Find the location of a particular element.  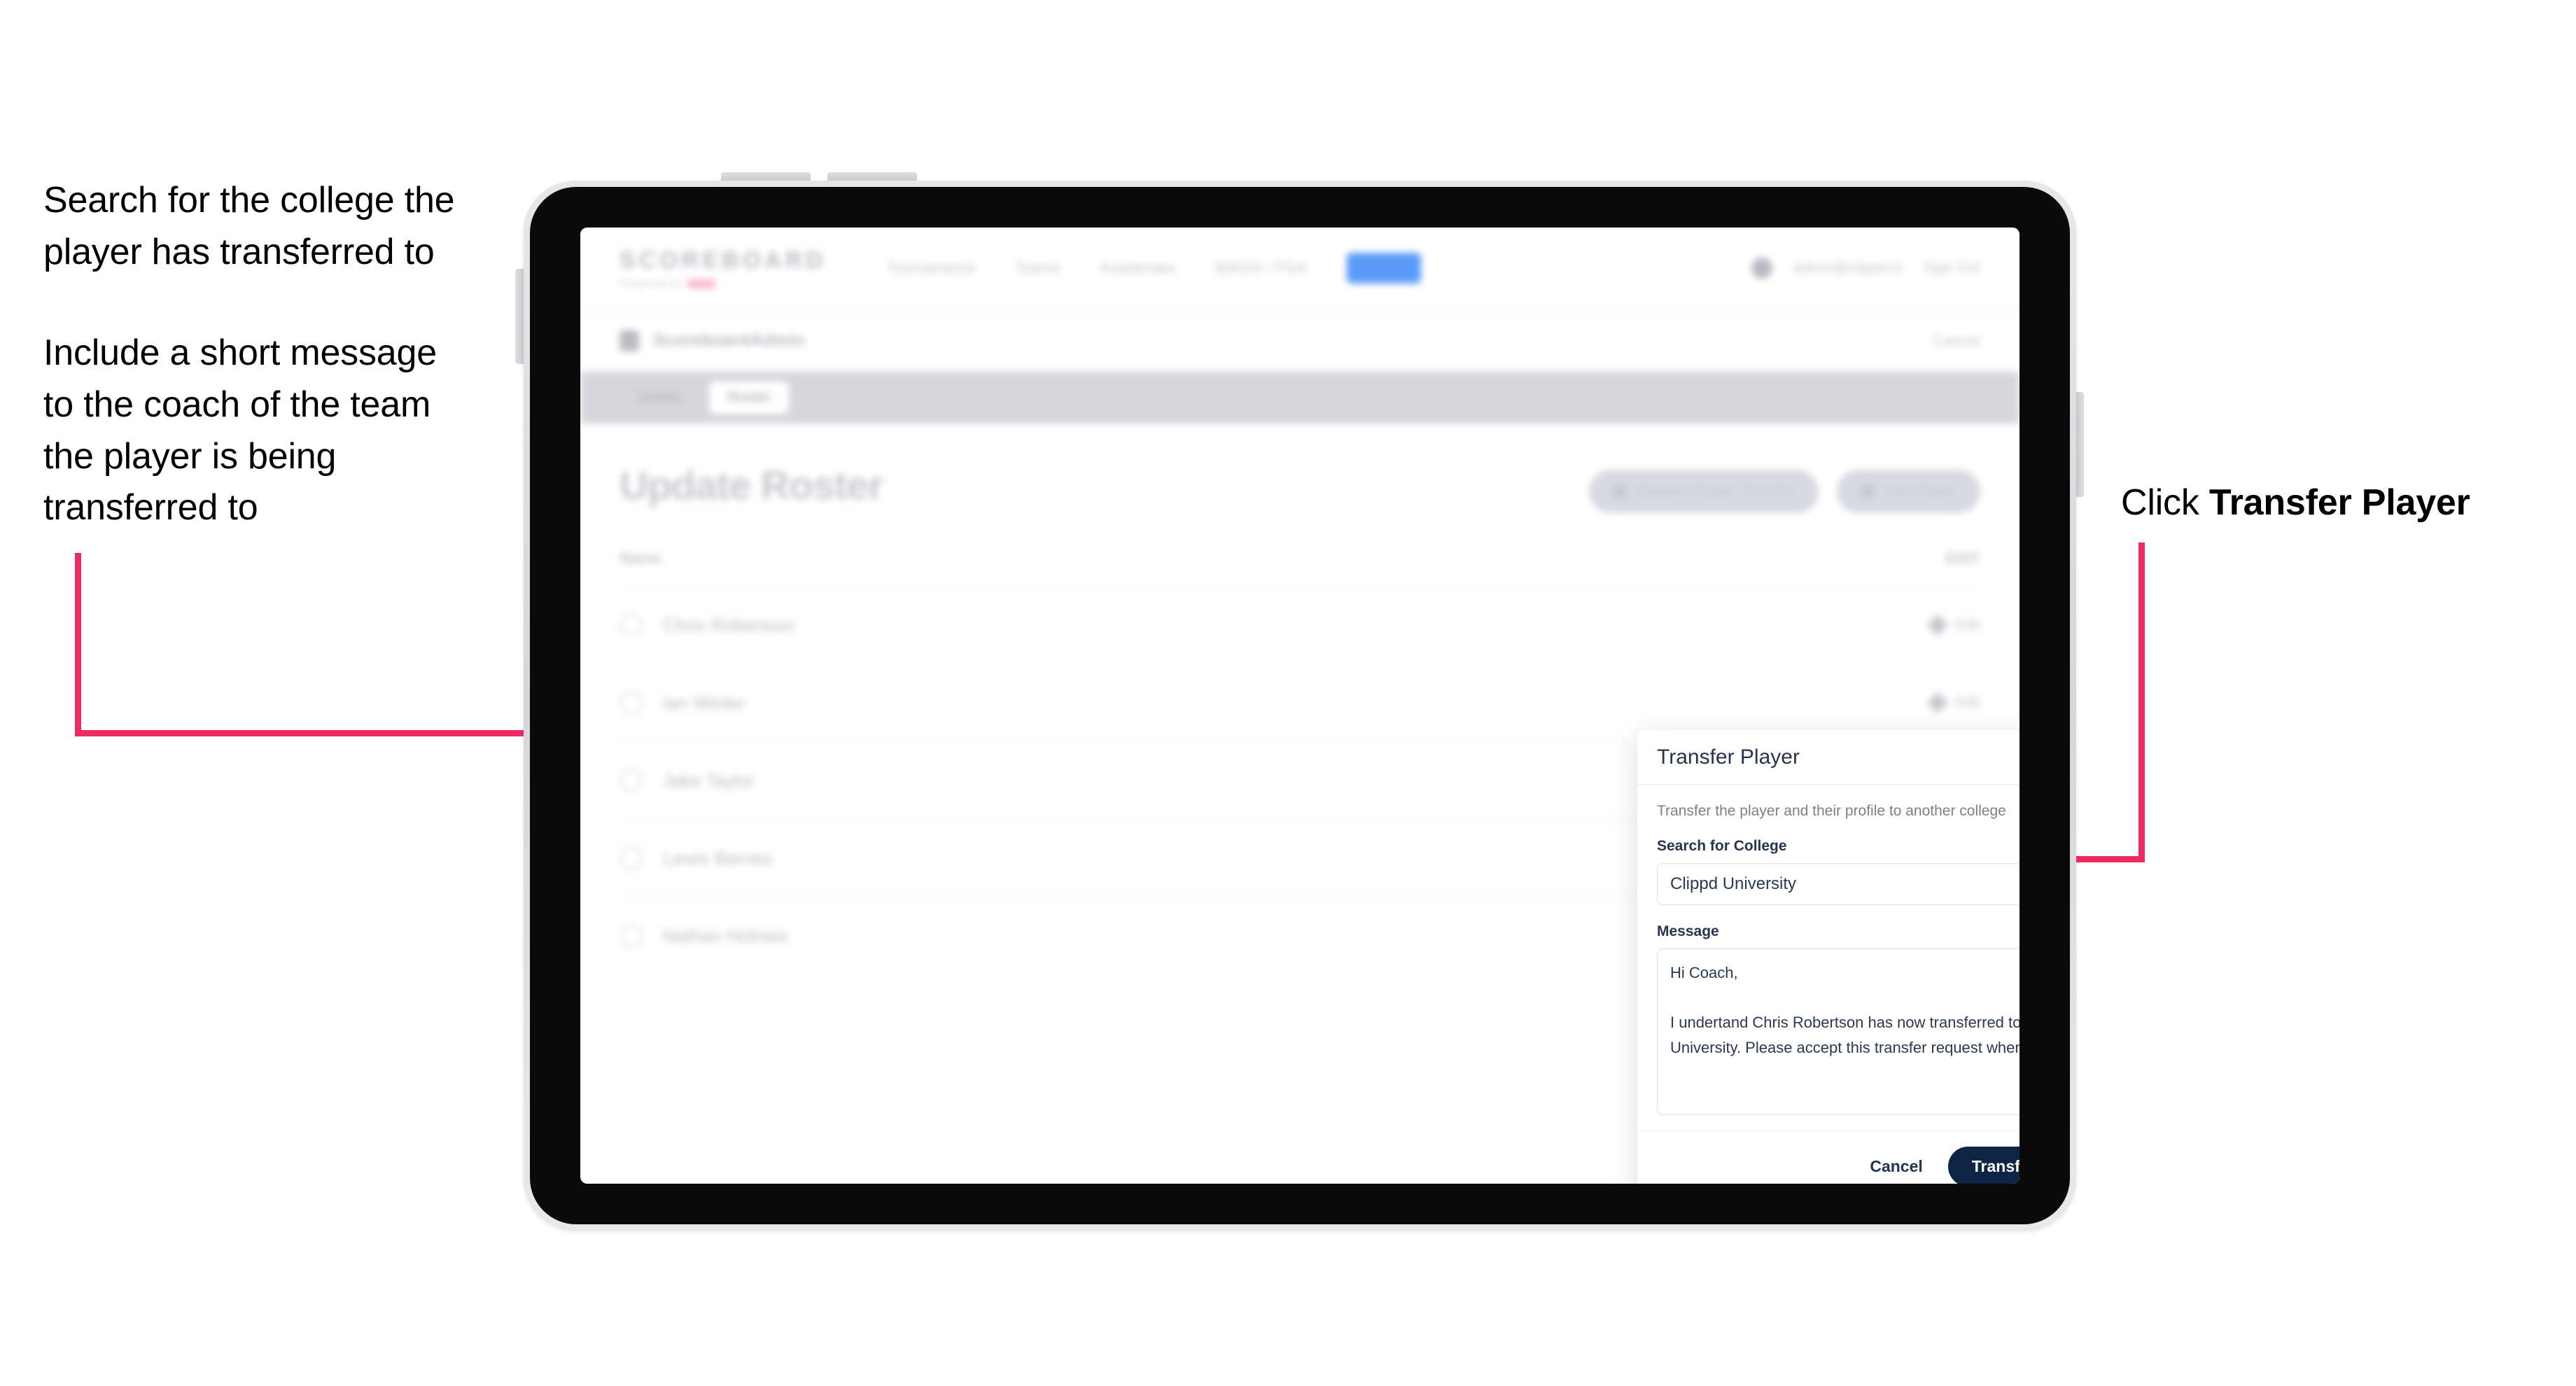

add-player-button: Add Player is located at coordinates (1908, 491).